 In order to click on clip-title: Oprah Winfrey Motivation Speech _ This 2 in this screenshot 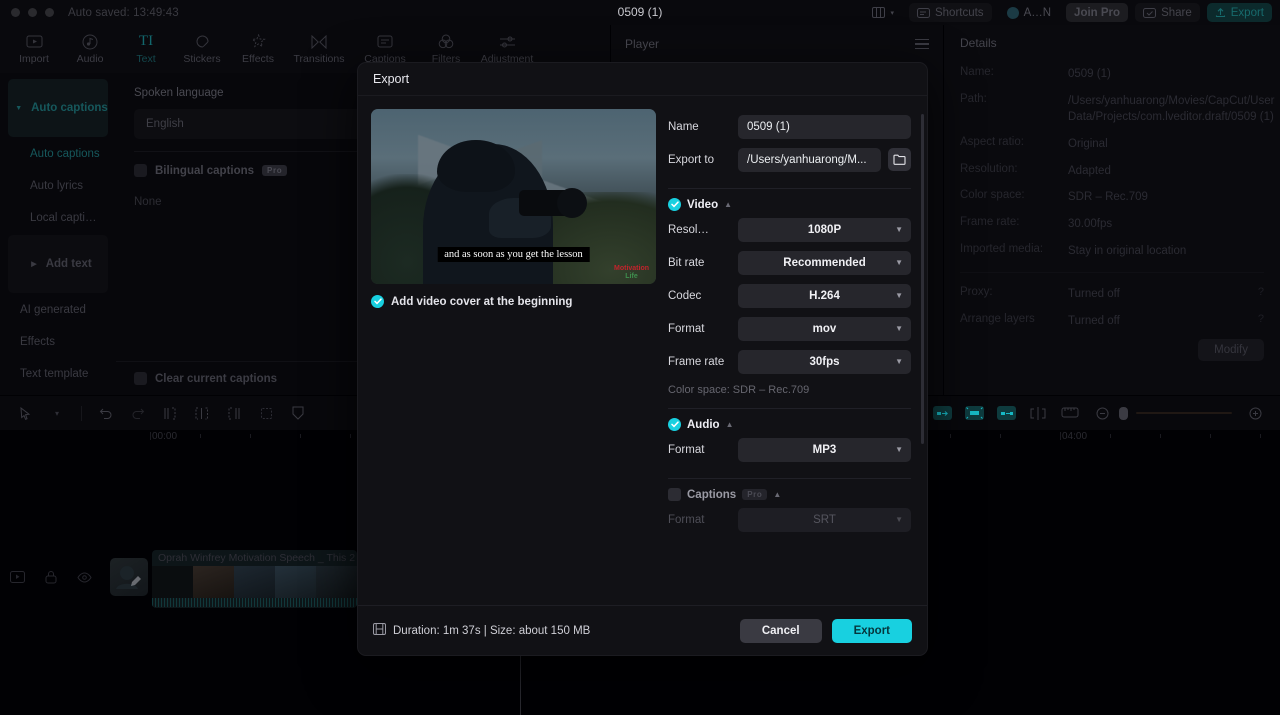, I will do `click(257, 558)`.